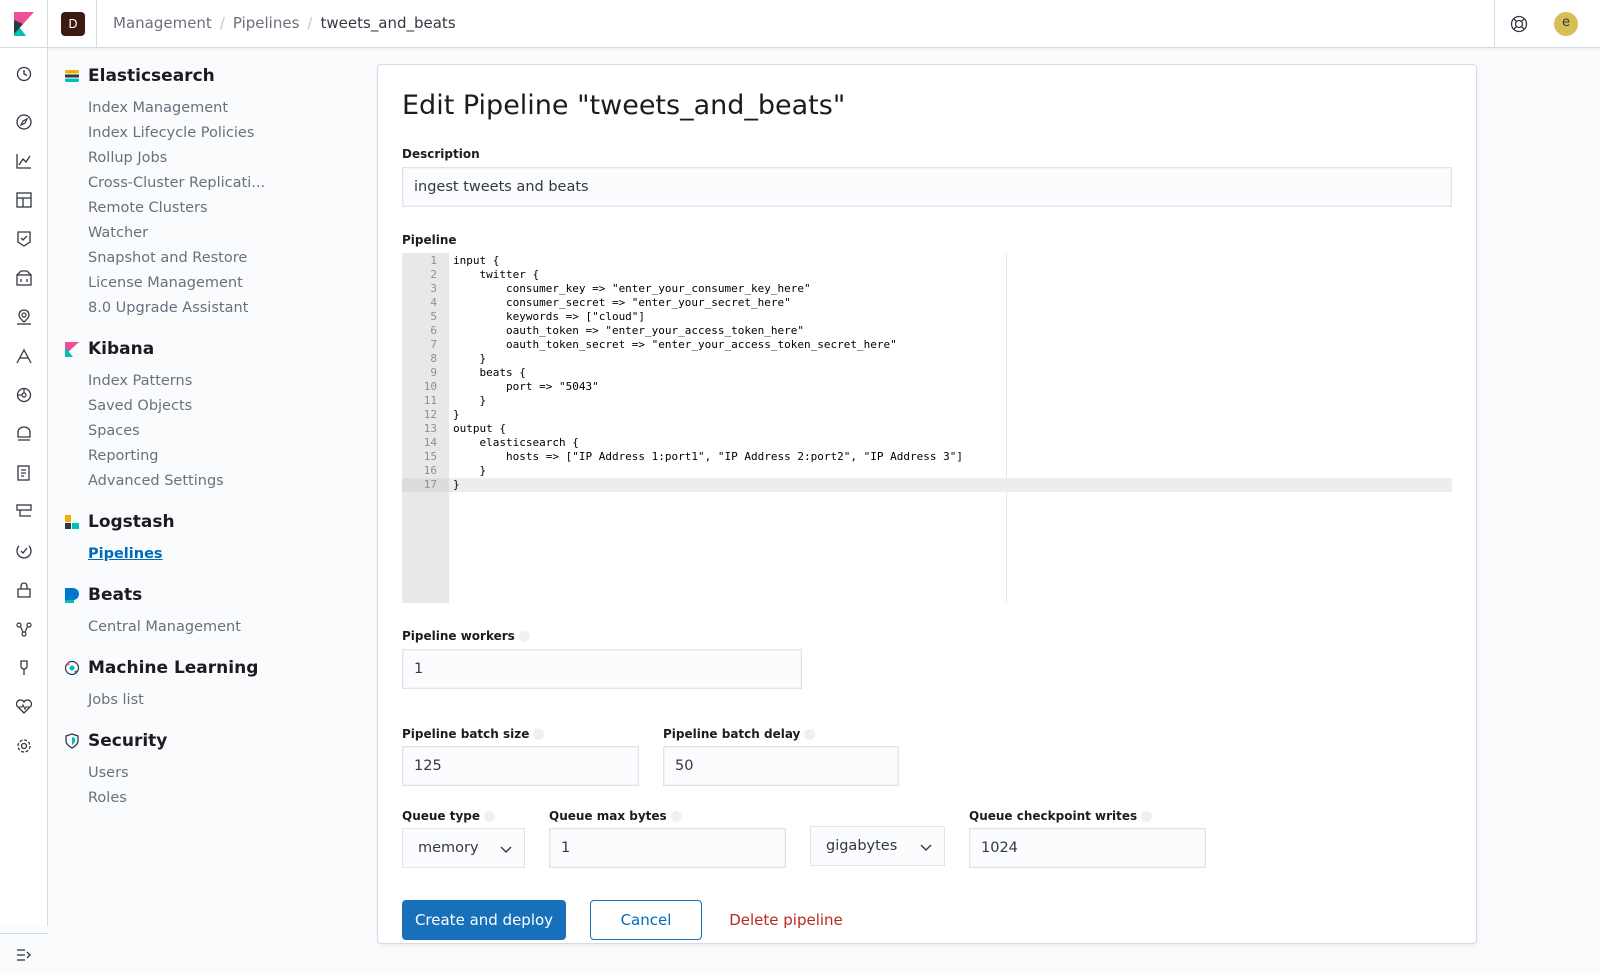 Image resolution: width=1600 pixels, height=974 pixels. What do you see at coordinates (526, 386) in the screenshot?
I see `code-line: port => "5043"` at bounding box center [526, 386].